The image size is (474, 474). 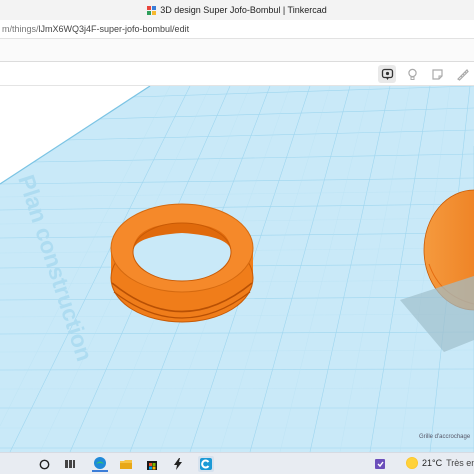 I want to click on task-view-icon, so click(x=70, y=464).